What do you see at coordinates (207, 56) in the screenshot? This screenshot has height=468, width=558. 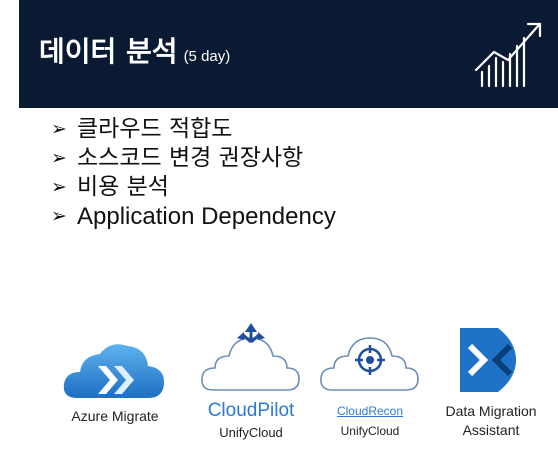 I see `title-duration: (5 day)` at bounding box center [207, 56].